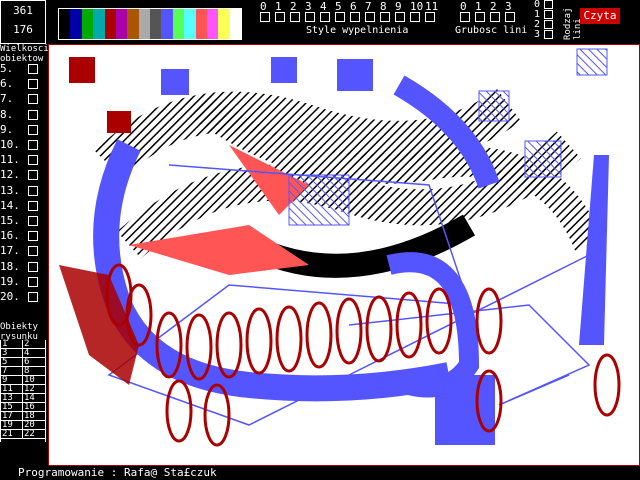  Describe the element at coordinates (10, 175) in the screenshot. I see `size-label: 12.` at that location.